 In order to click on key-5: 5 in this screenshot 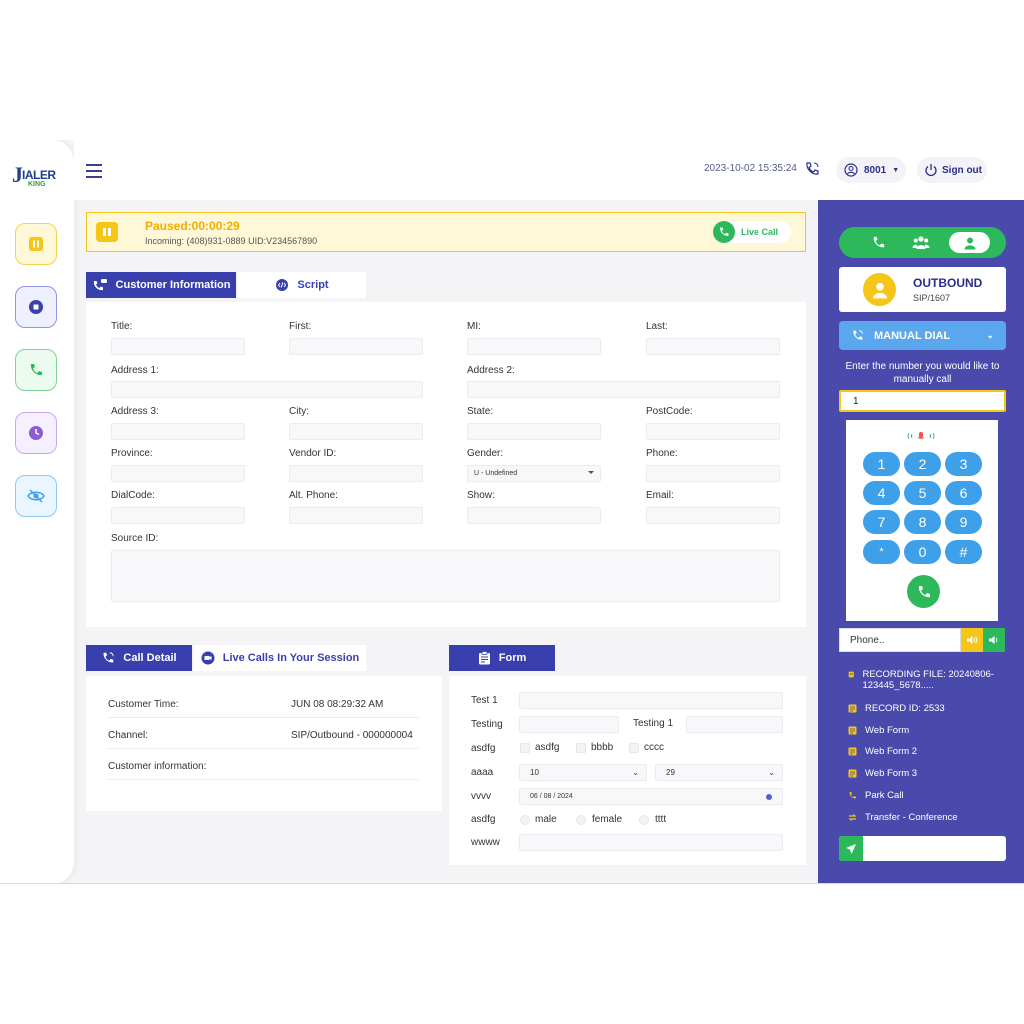, I will do `click(922, 493)`.